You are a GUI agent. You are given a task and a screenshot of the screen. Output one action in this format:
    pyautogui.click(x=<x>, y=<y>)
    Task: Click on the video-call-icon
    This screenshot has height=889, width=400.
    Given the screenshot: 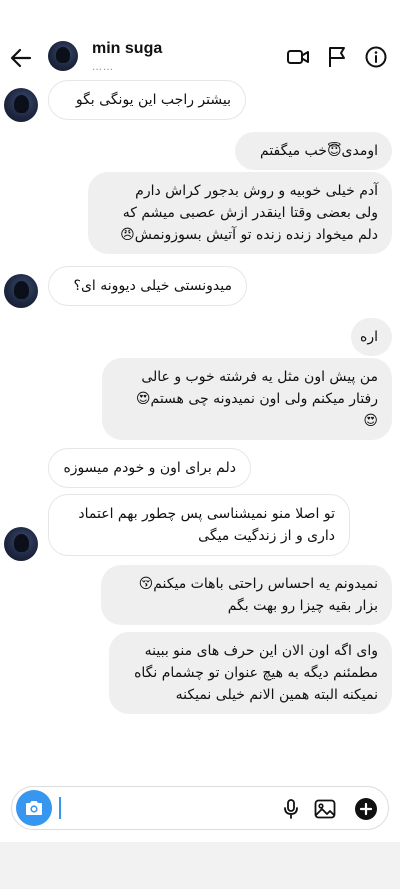 What is the action you would take?
    pyautogui.click(x=298, y=57)
    